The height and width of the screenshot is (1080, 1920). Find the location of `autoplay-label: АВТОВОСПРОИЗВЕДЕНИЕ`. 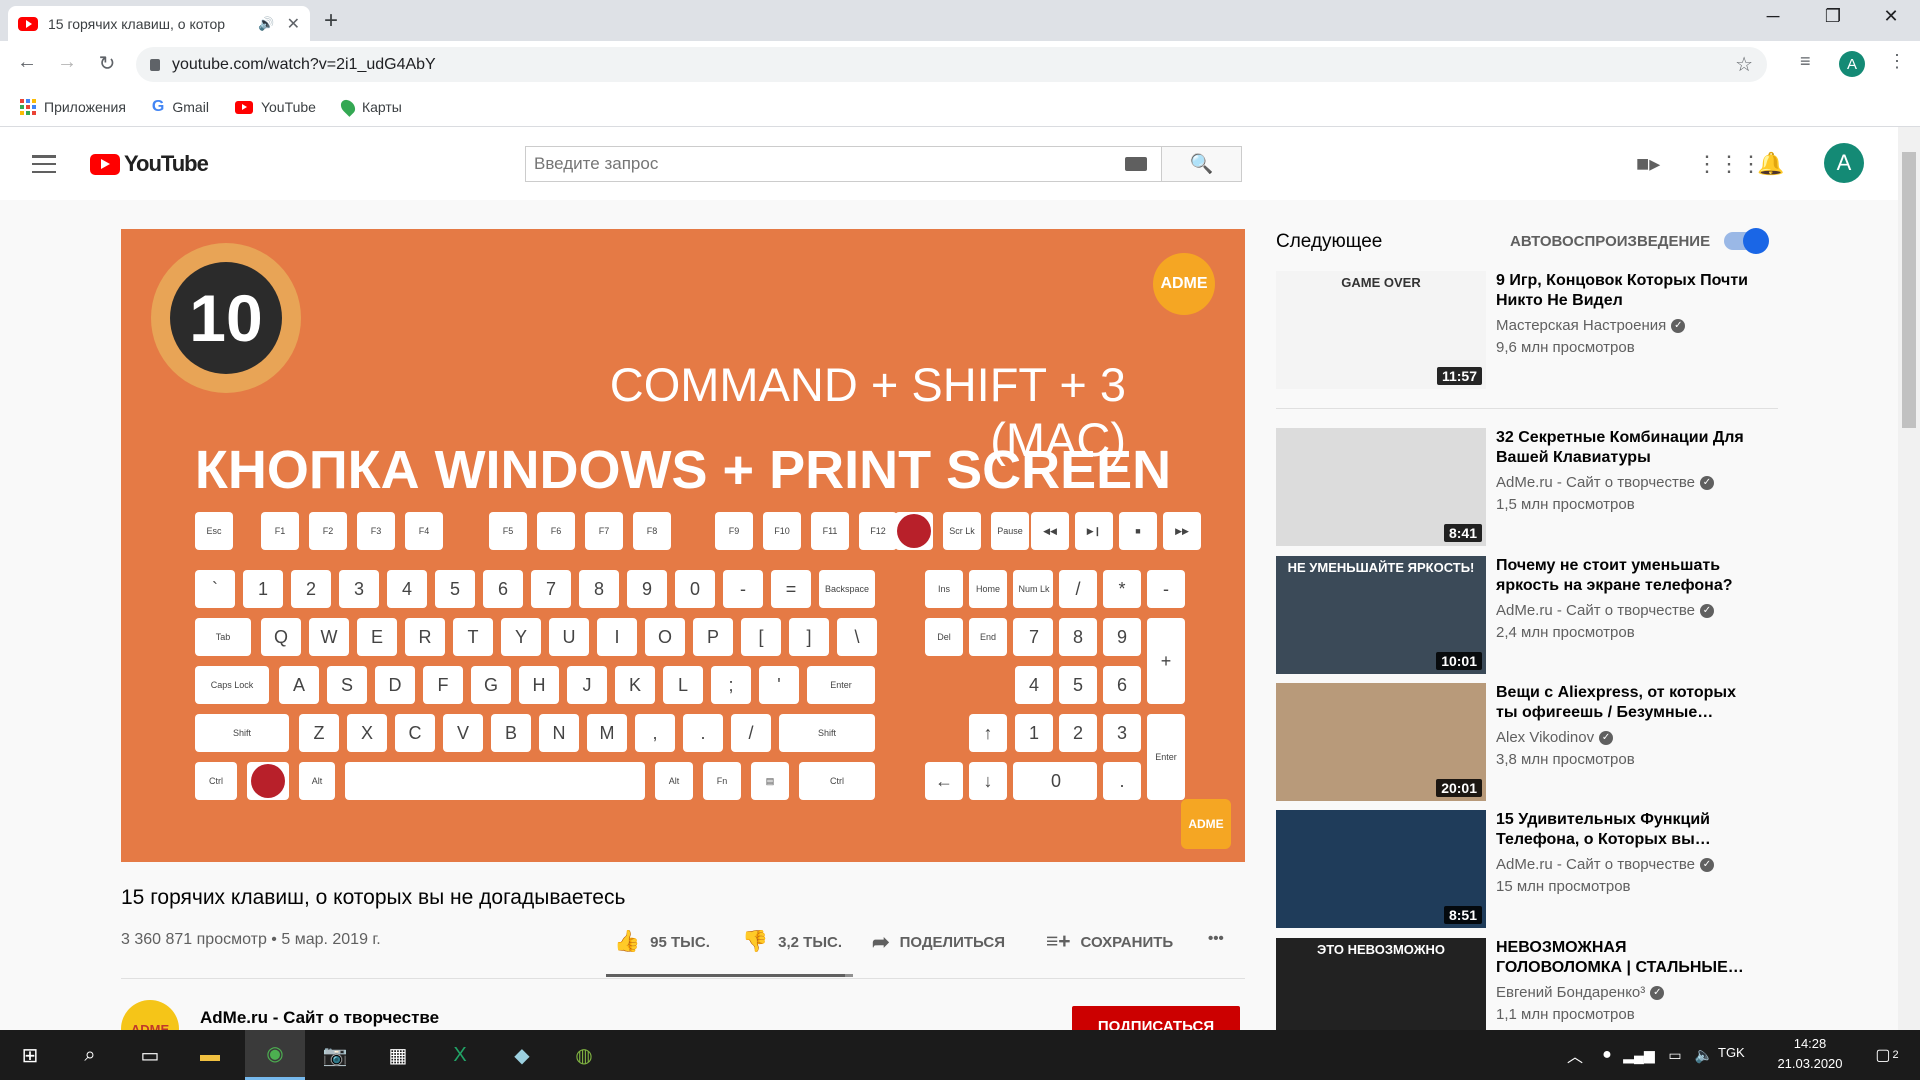

autoplay-label: АВТОВОСПРОИЗВЕДЕНИЕ is located at coordinates (1610, 241).